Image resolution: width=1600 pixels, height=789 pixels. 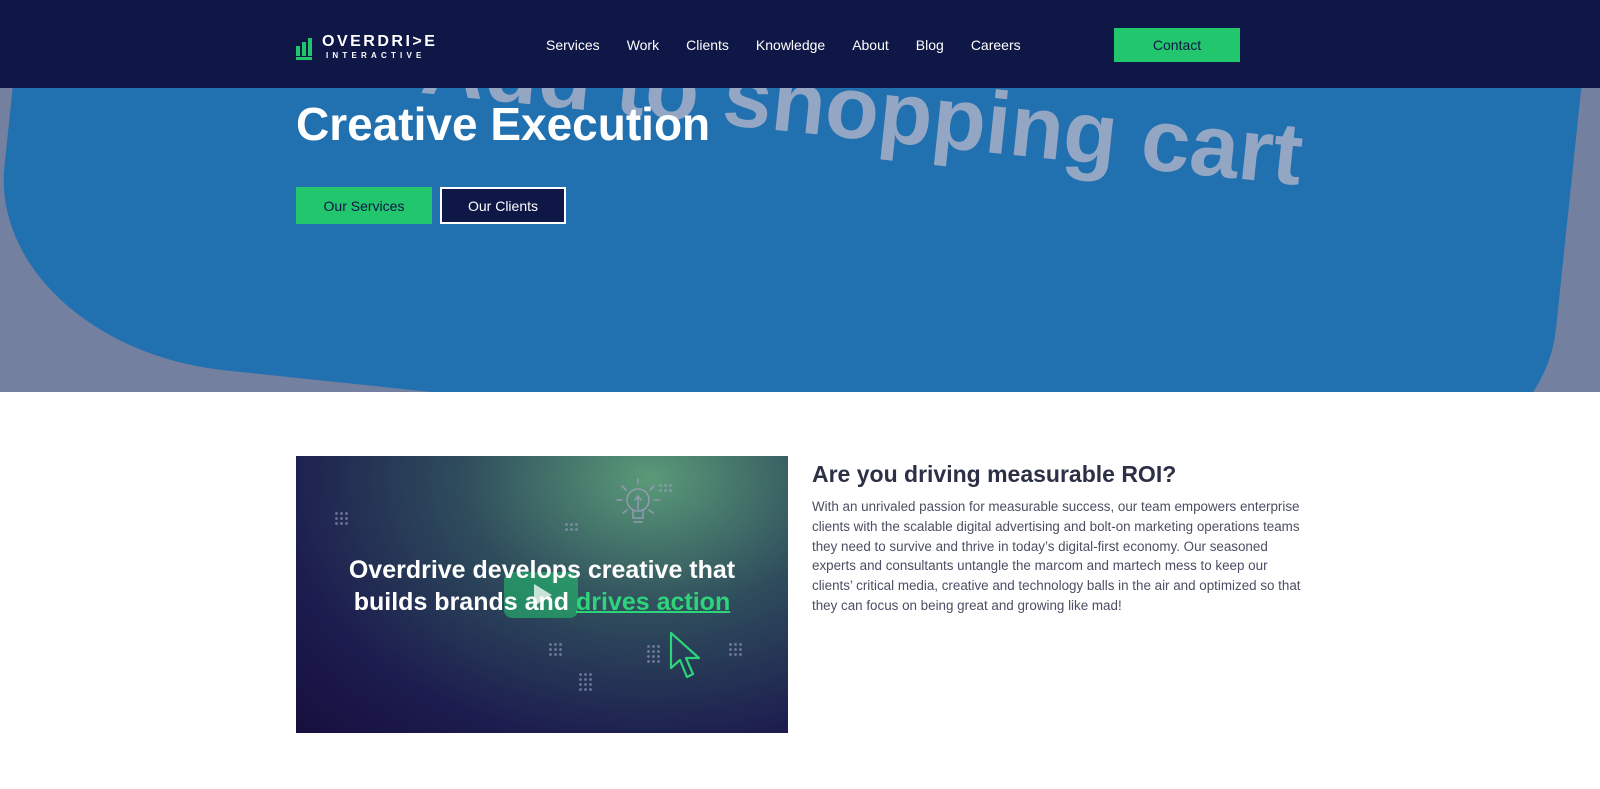 I want to click on contact-button: Contact, so click(x=1177, y=45).